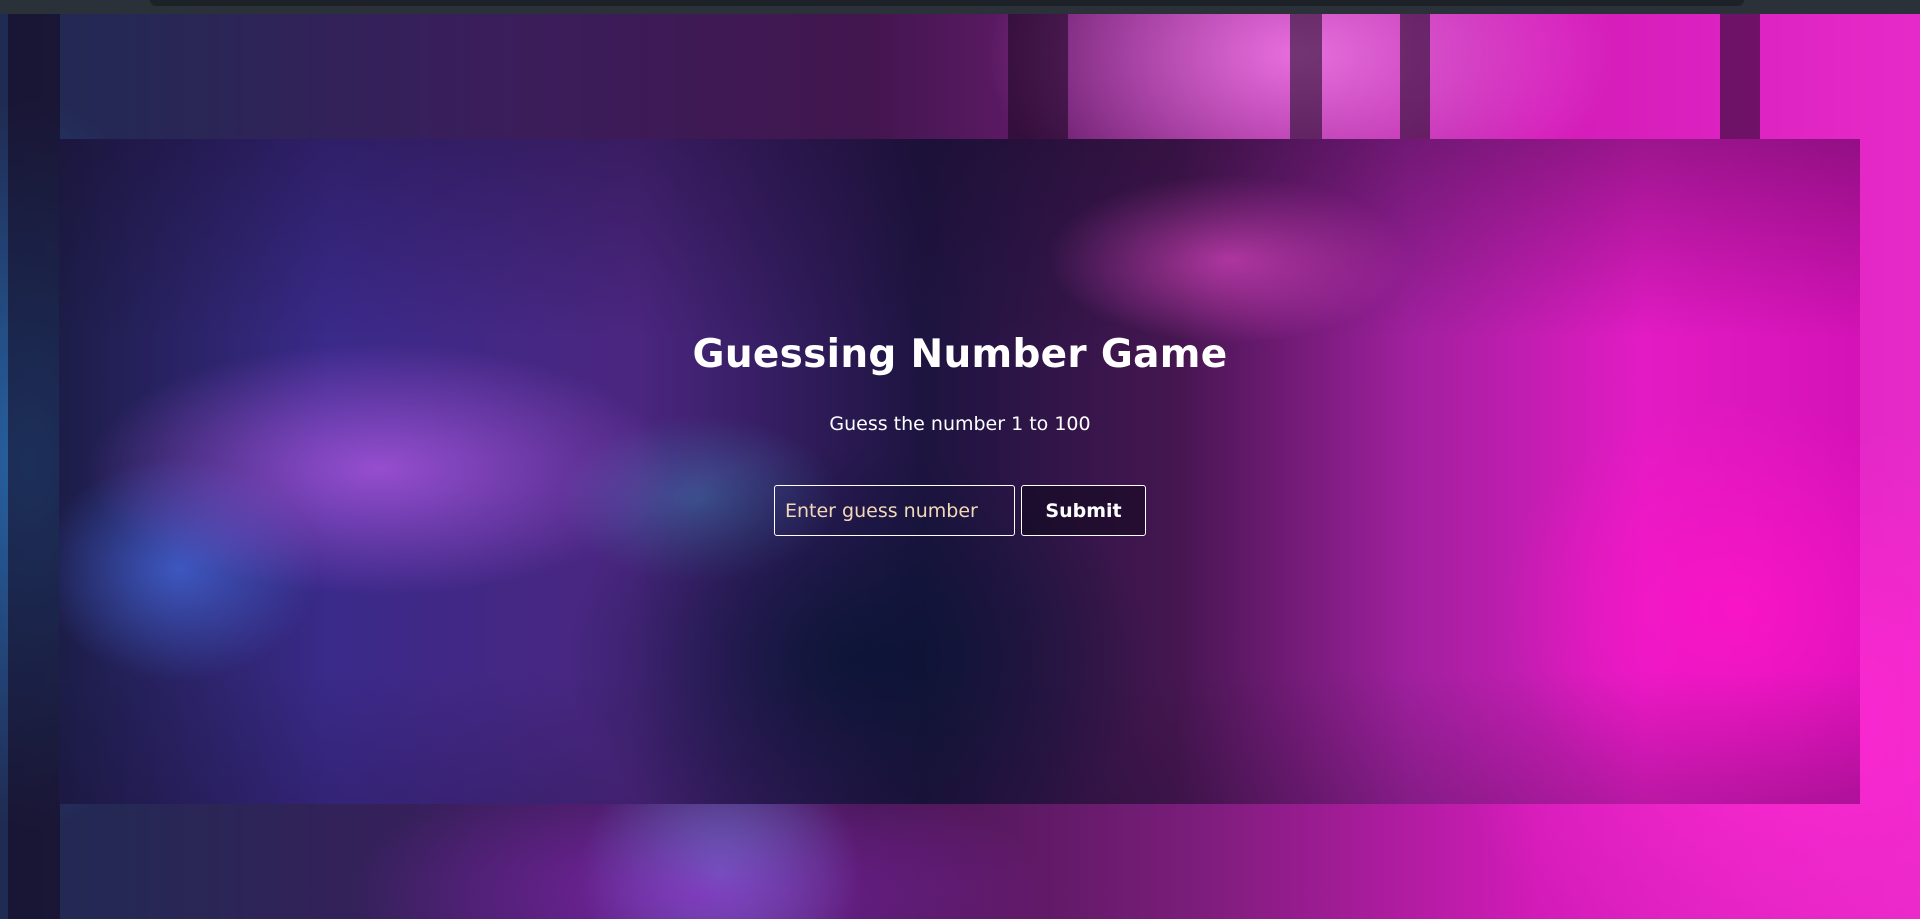  I want to click on page-title: Guessing Number Game, so click(960, 354).